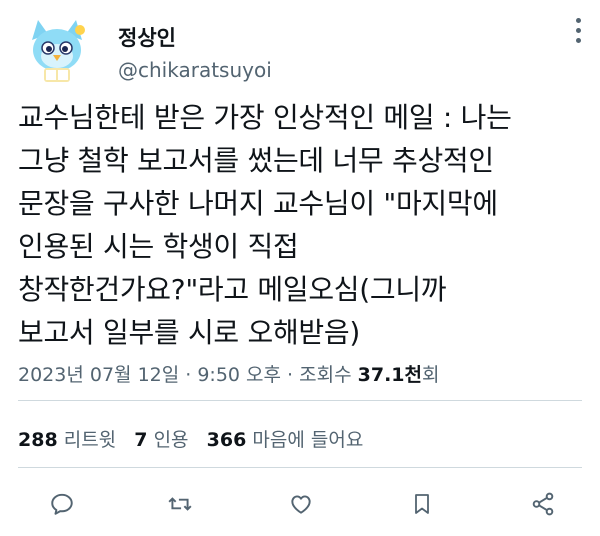 The width and height of the screenshot is (600, 536). I want to click on like-button, so click(301, 504).